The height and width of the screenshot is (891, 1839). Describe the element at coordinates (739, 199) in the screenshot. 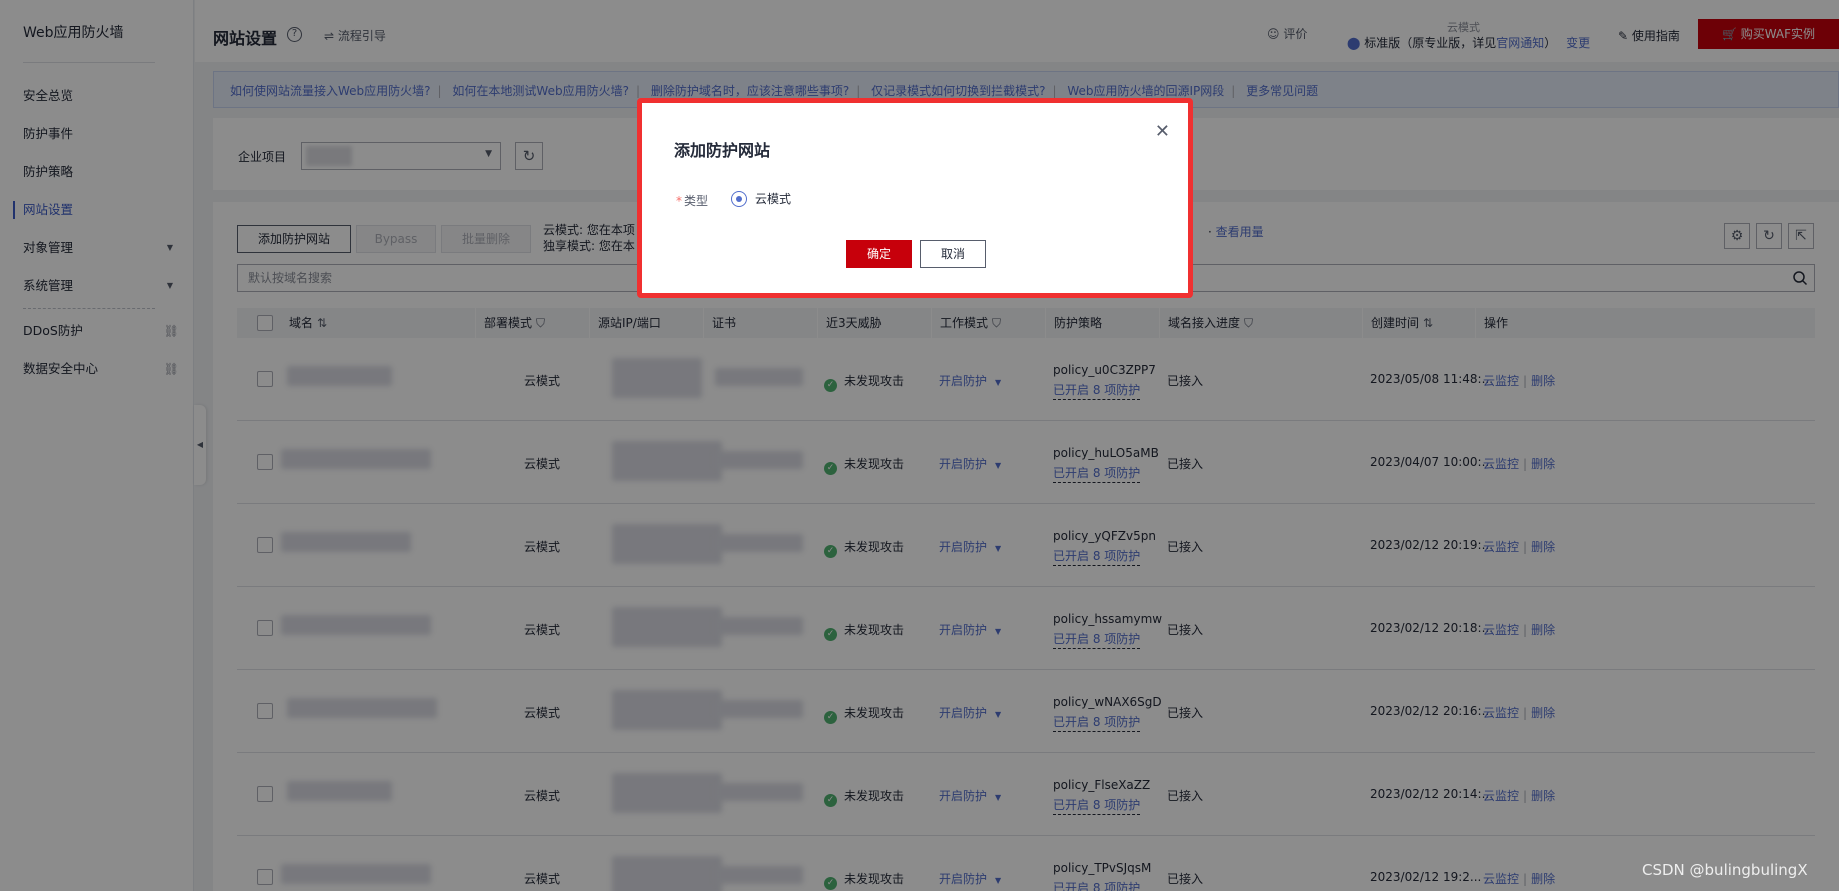

I see `radio-selected-icon` at that location.